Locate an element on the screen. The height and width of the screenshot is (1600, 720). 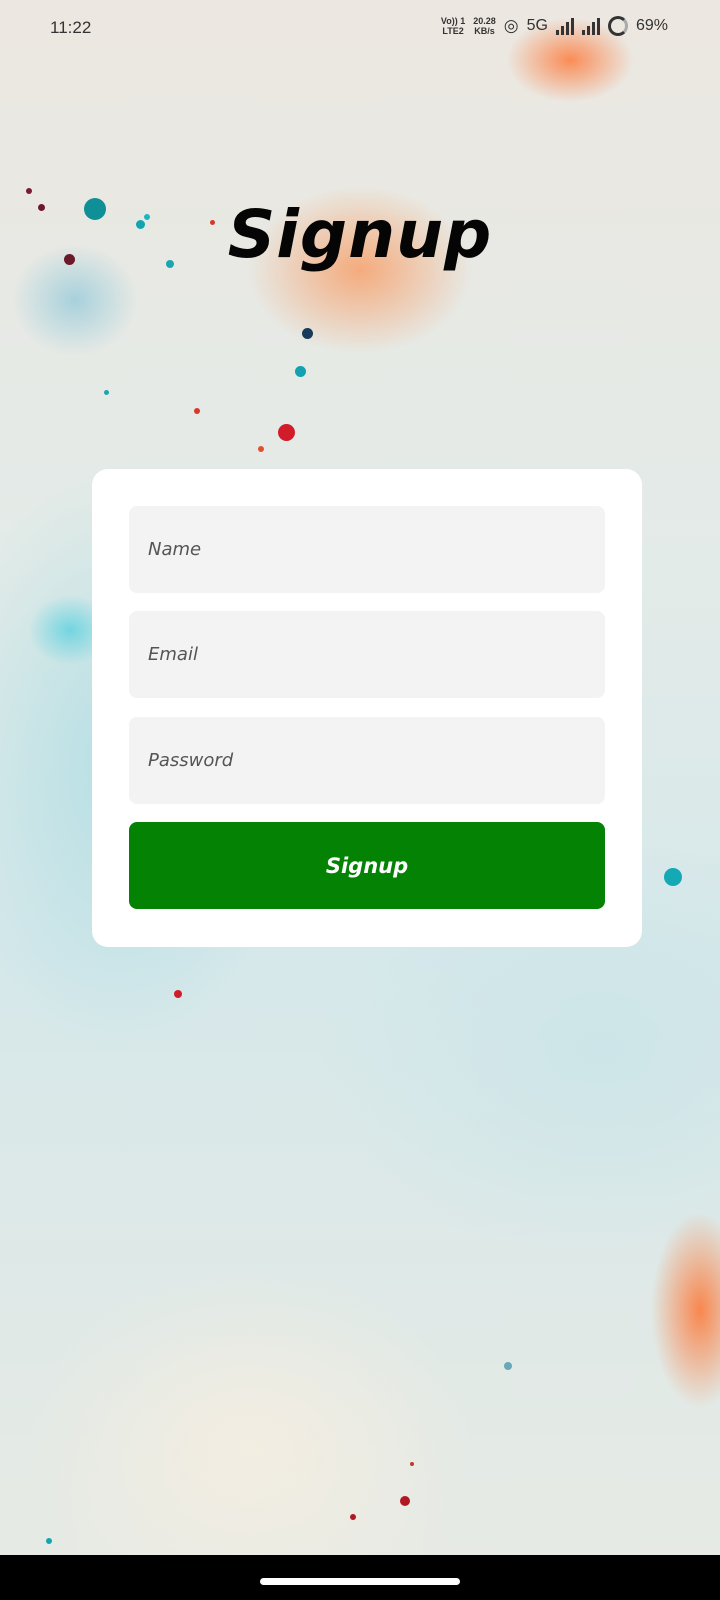
status-bar: 11:22 Vo)) 1 LTE2 20.28 KB/s ◎ 5G 69% is located at coordinates (360, 30).